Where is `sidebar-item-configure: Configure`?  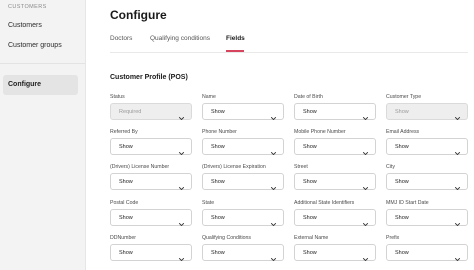 sidebar-item-configure: Configure is located at coordinates (40, 85).